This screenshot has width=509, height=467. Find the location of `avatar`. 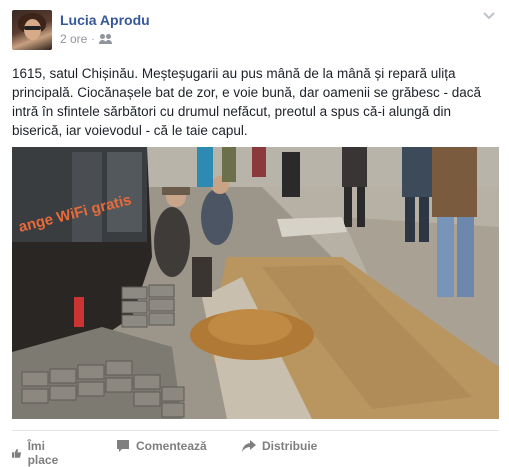

avatar is located at coordinates (32, 30).